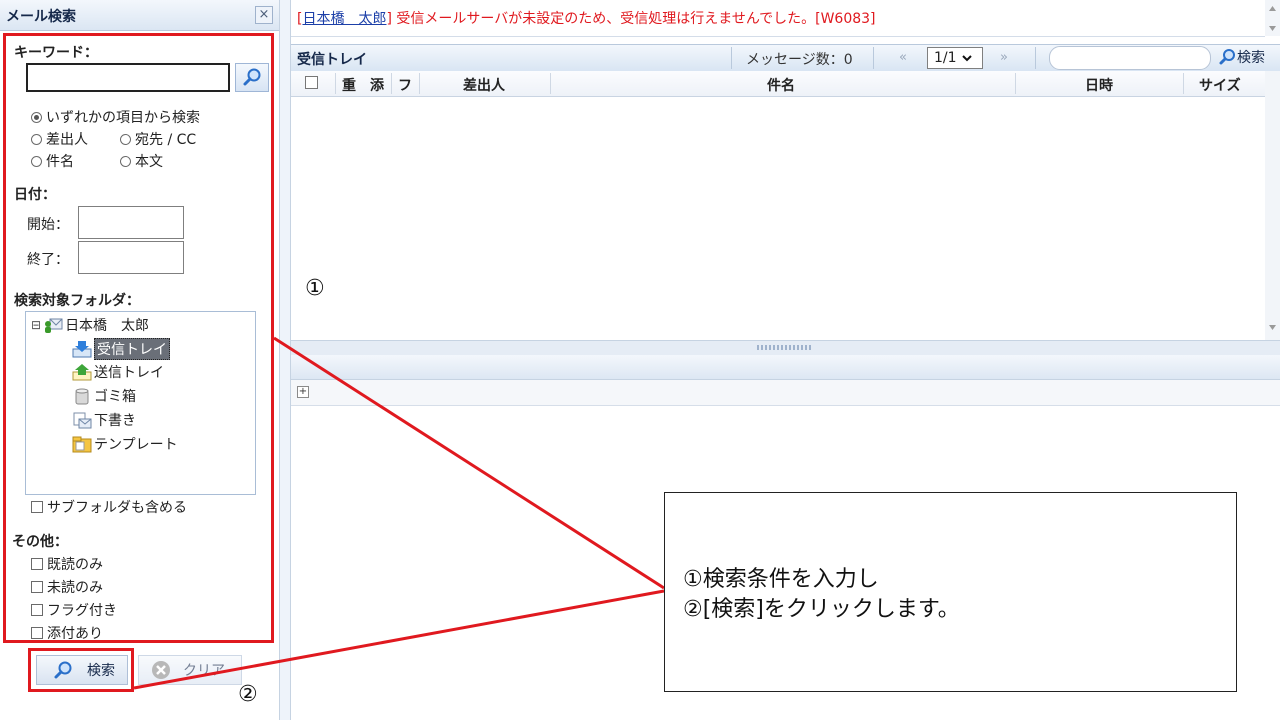 The height and width of the screenshot is (720, 1280). What do you see at coordinates (781, 579) in the screenshot?
I see `callout-line-1: ①検索条件を入力し` at bounding box center [781, 579].